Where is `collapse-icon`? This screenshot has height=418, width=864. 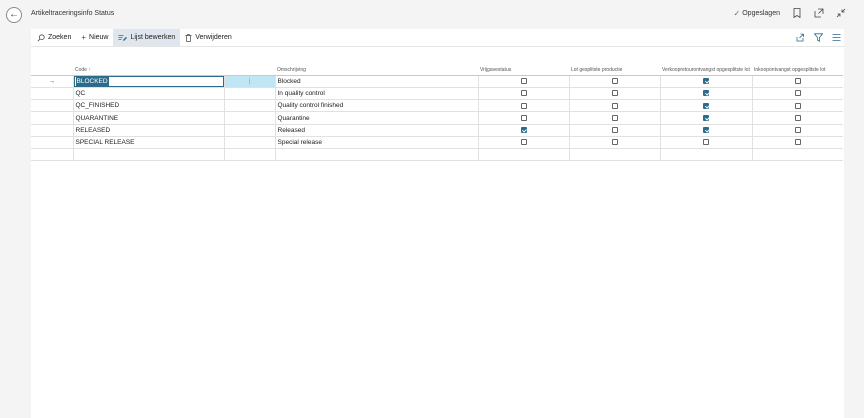 collapse-icon is located at coordinates (841, 13).